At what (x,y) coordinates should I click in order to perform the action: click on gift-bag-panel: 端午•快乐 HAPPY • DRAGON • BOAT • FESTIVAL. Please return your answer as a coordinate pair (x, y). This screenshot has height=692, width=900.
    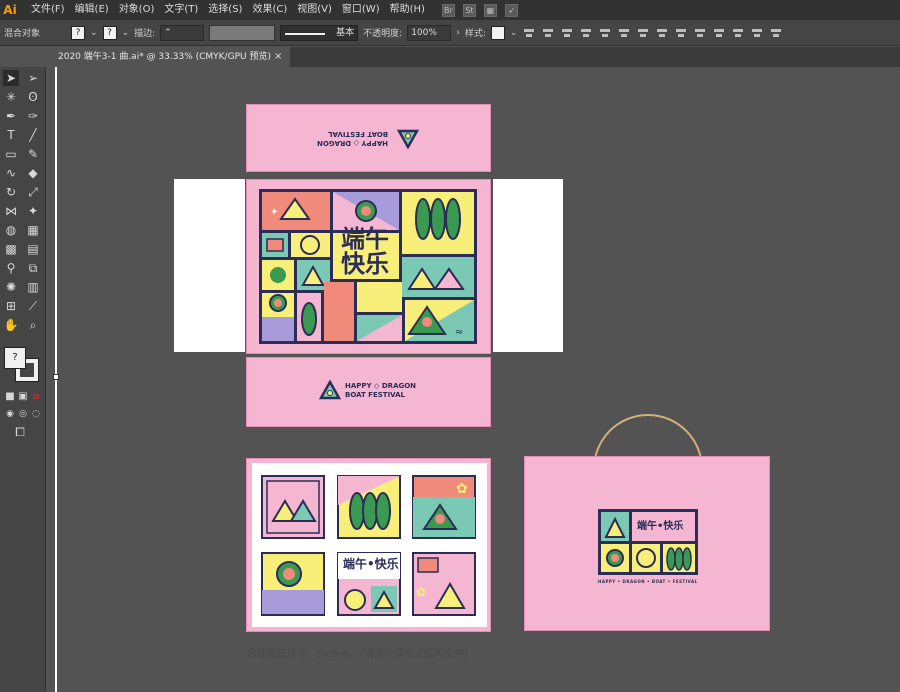
    Looking at the image, I should click on (647, 543).